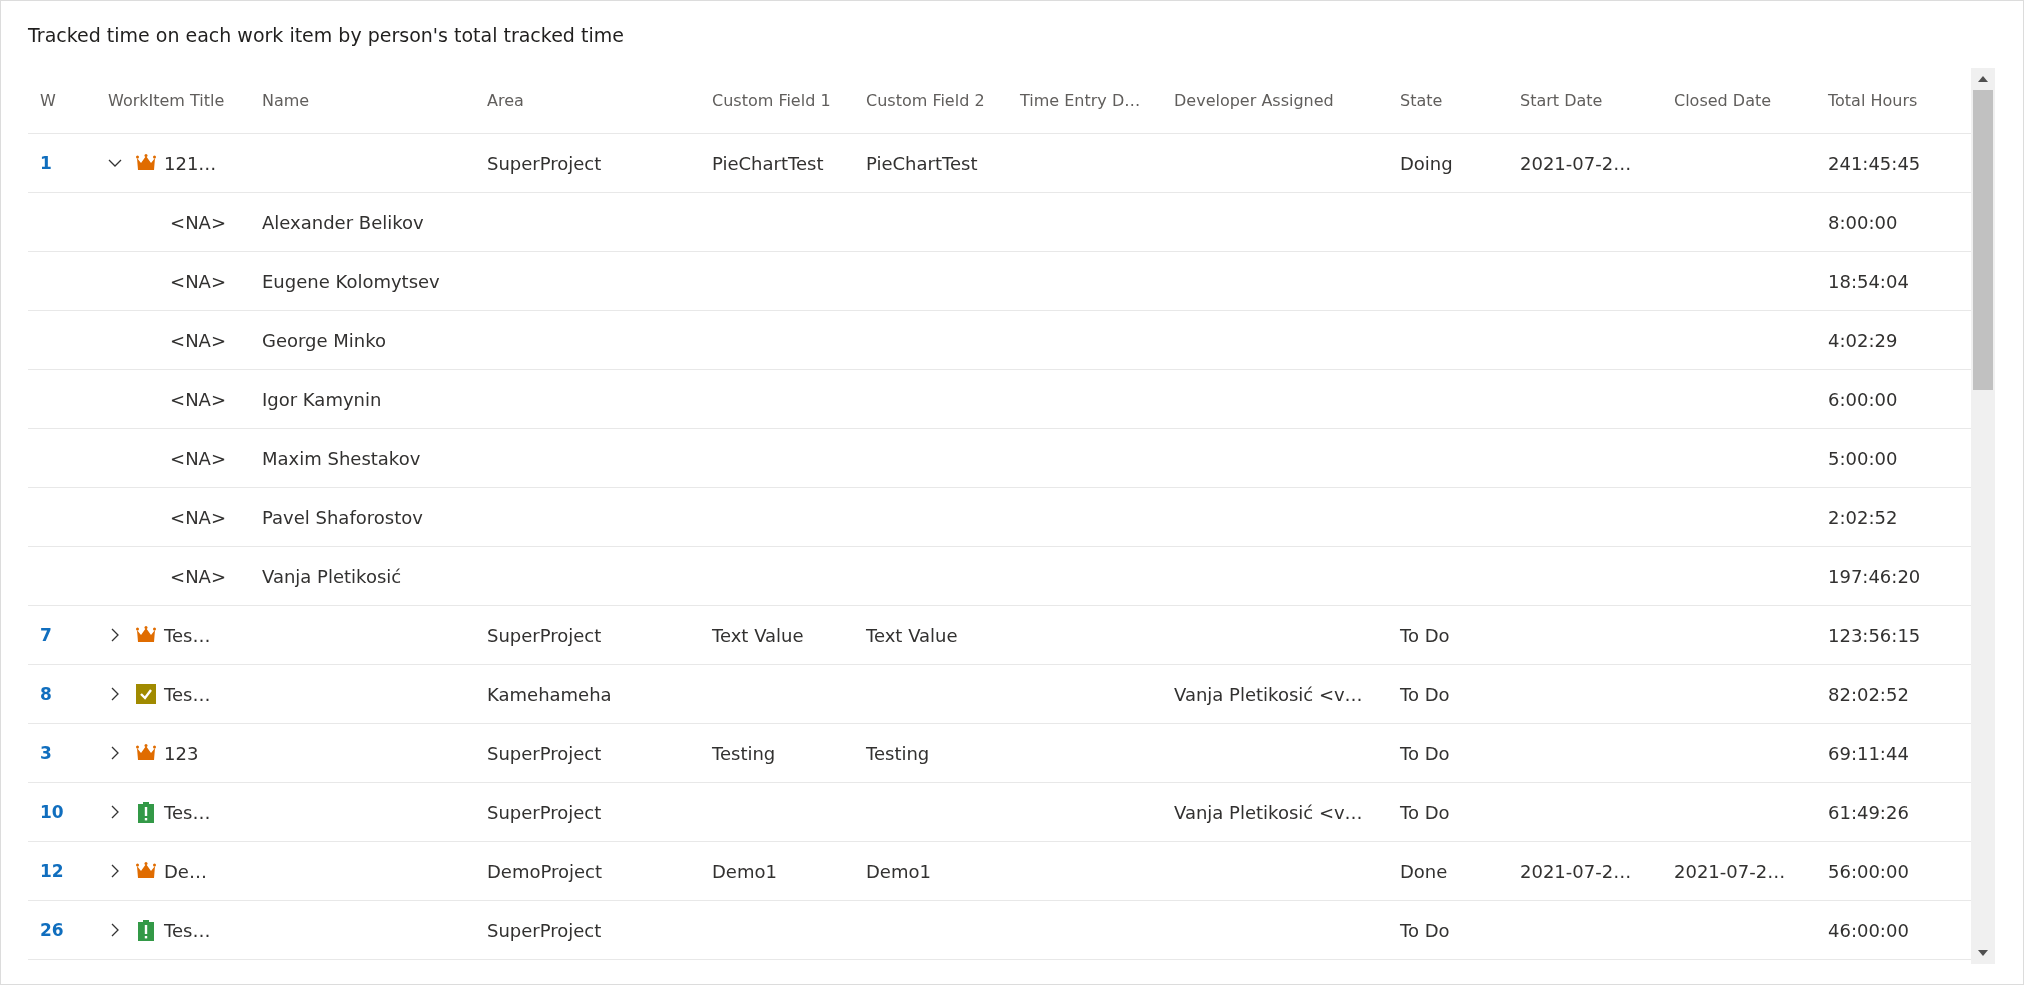 This screenshot has height=987, width=2024. Describe the element at coordinates (549, 694) in the screenshot. I see `table-cell: Kamehameha` at that location.